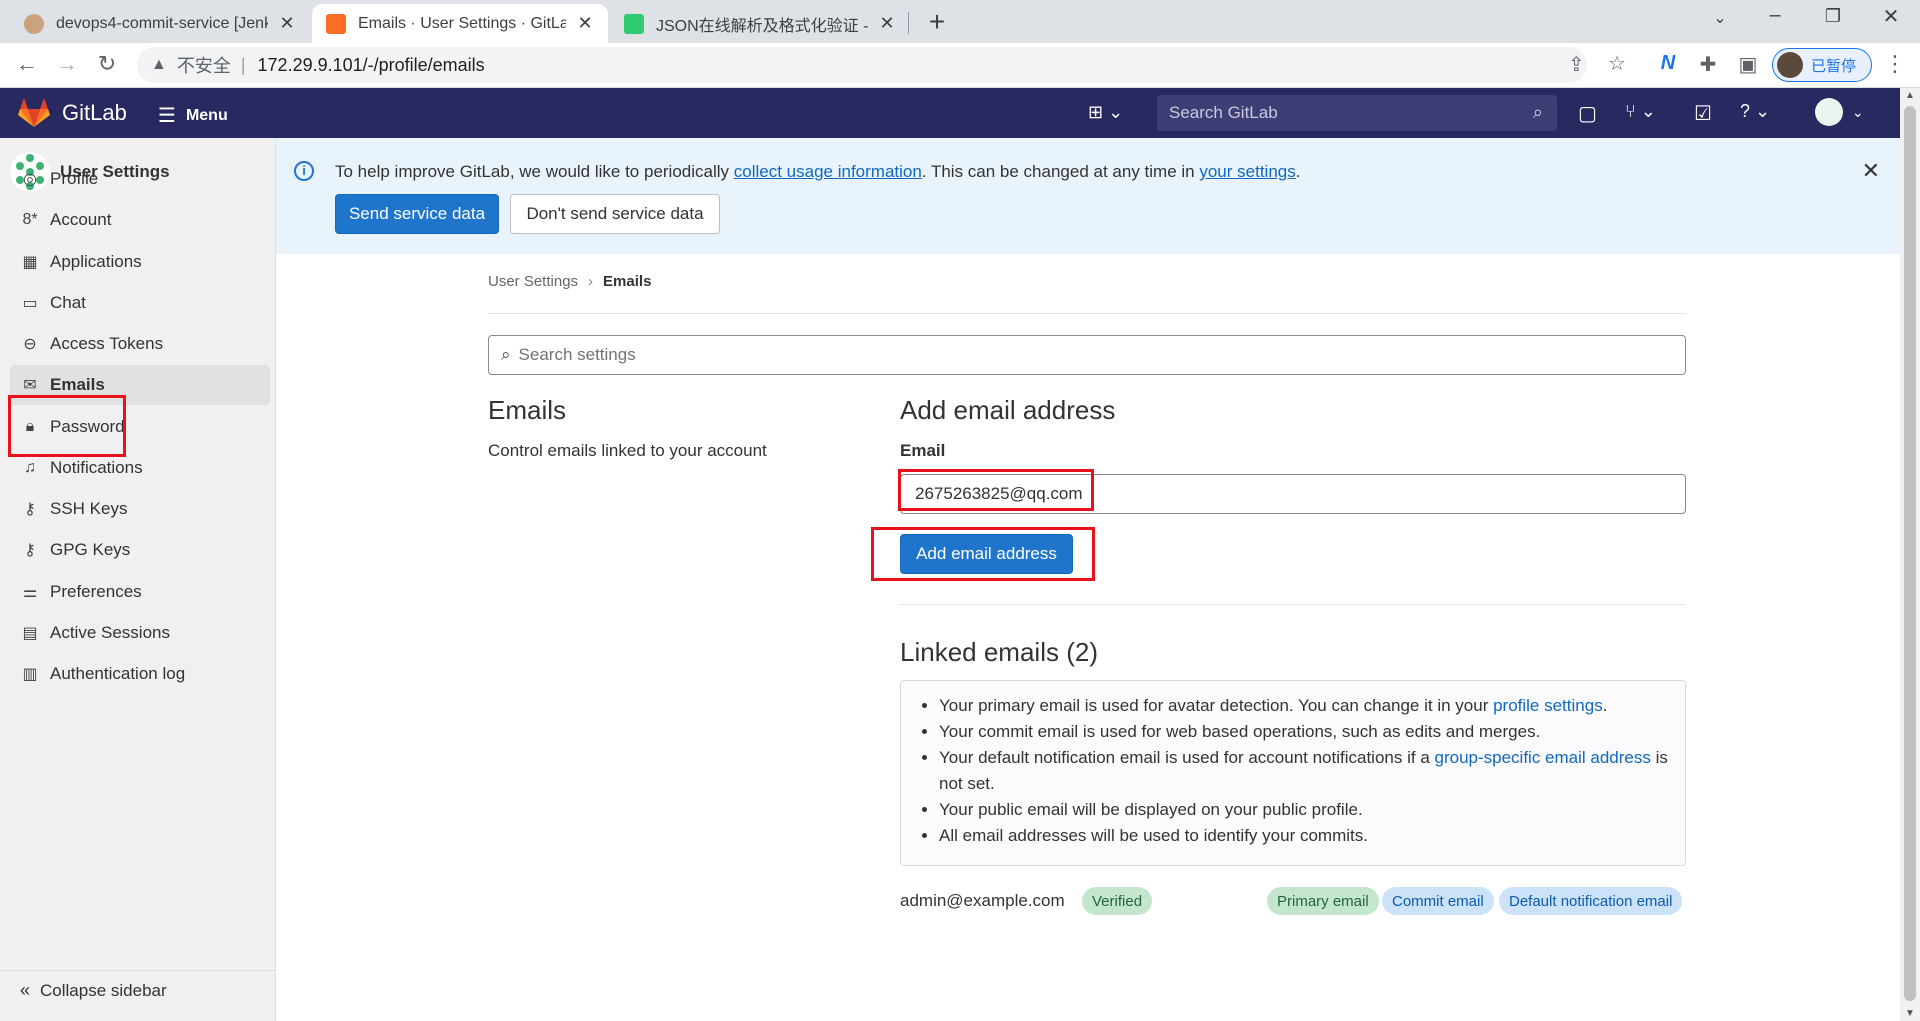 The height and width of the screenshot is (1021, 1920). Describe the element at coordinates (999, 652) in the screenshot. I see `linked-emails-title: Linked emails (2)` at that location.